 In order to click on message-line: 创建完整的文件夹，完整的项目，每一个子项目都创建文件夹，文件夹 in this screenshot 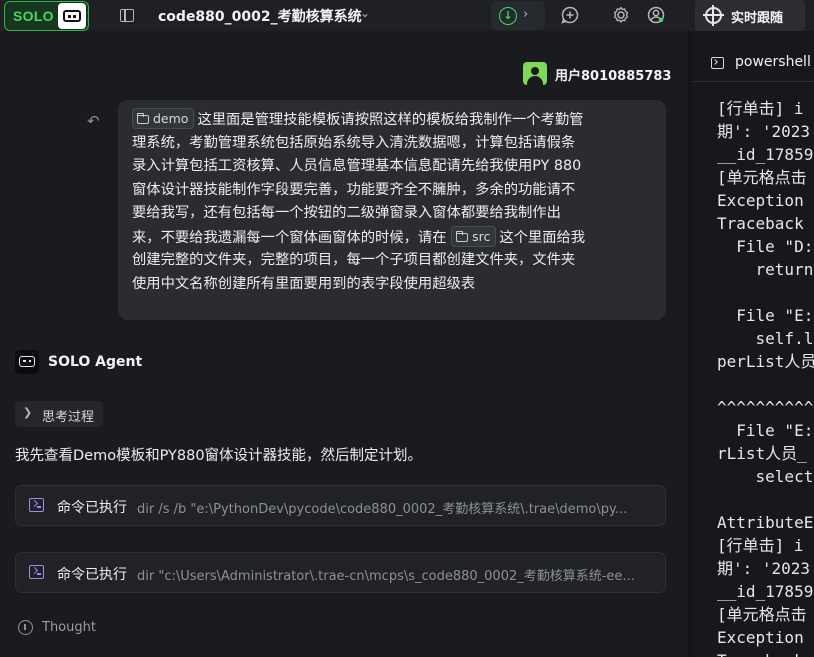, I will do `click(354, 260)`.